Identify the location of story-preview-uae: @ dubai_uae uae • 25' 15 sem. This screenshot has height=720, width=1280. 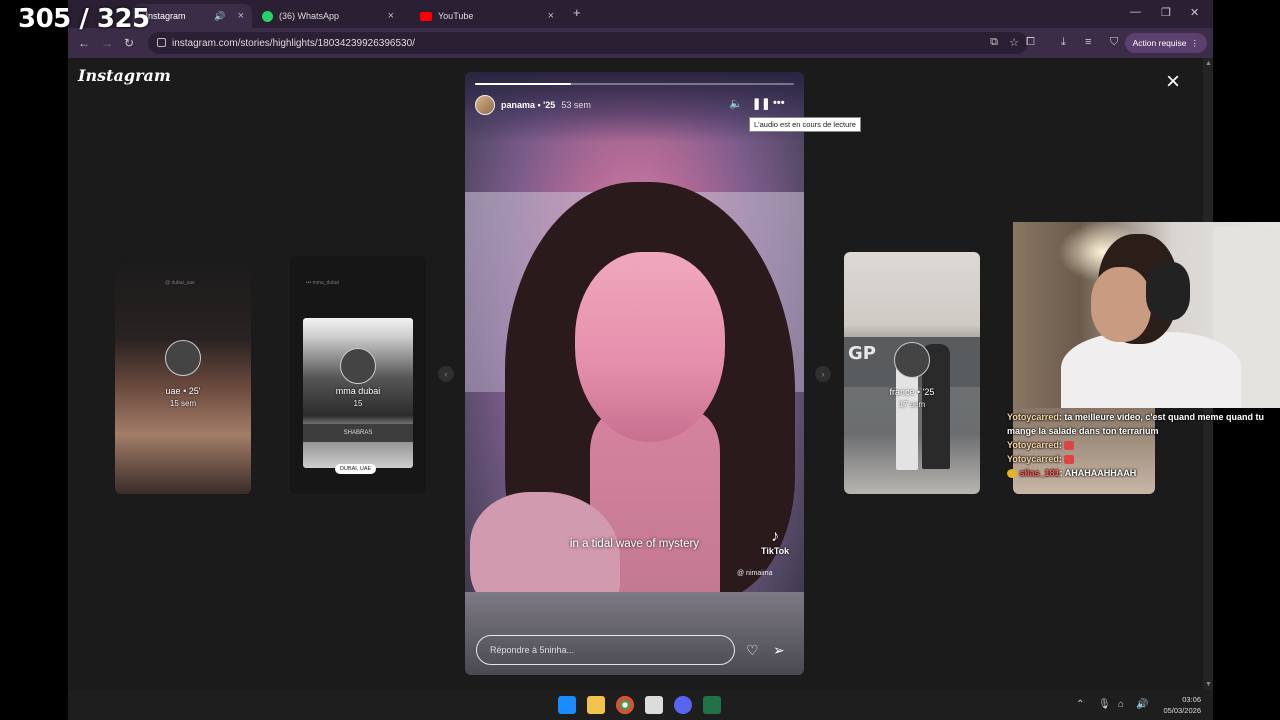
(183, 375).